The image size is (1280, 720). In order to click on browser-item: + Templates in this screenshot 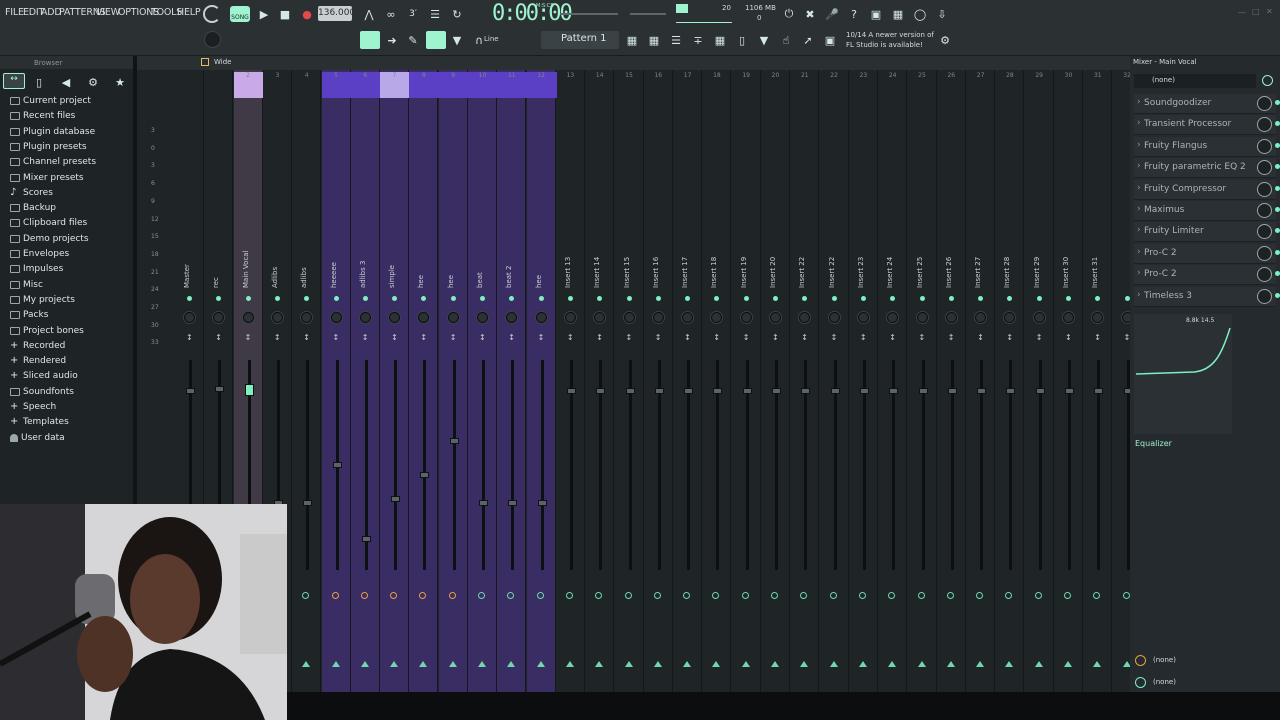, I will do `click(39, 422)`.